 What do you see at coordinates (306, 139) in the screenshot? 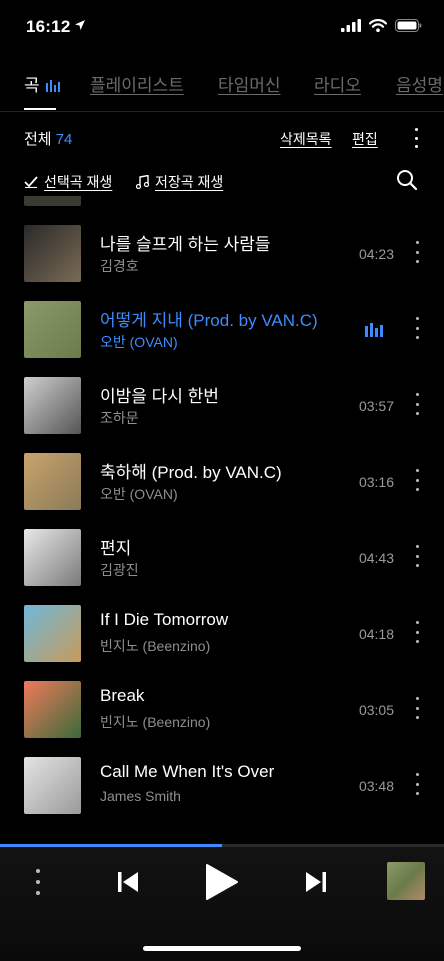
I see `deleted-list-link: 삭제목록` at bounding box center [306, 139].